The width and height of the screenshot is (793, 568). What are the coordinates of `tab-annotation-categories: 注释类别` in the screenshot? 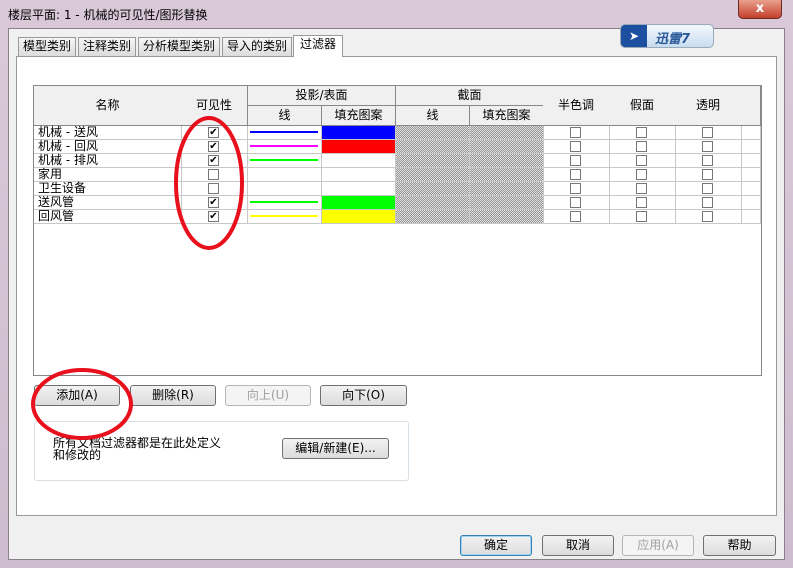 It's located at (107, 46).